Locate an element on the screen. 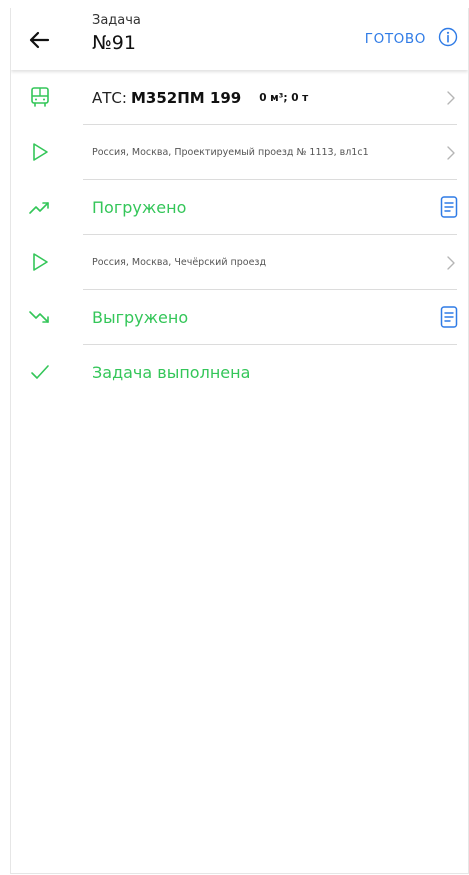  unloaded-row: Выгружено is located at coordinates (239, 317).